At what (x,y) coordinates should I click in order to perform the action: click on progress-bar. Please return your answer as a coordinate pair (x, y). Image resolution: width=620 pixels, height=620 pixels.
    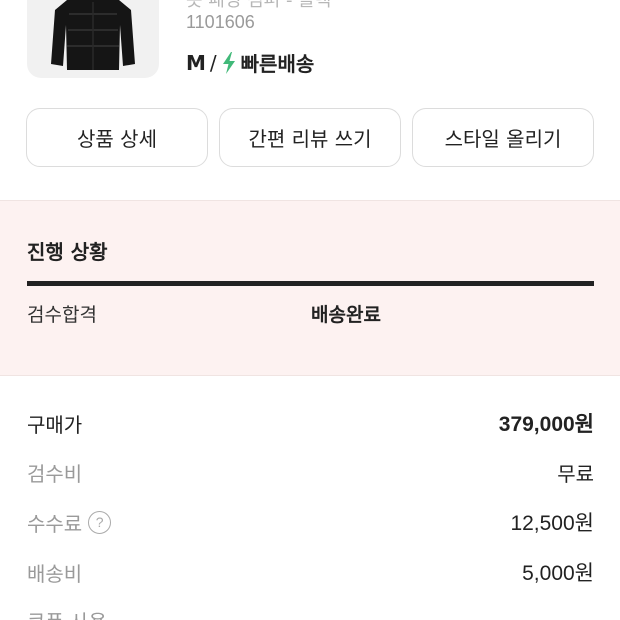
    Looking at the image, I should click on (310, 283).